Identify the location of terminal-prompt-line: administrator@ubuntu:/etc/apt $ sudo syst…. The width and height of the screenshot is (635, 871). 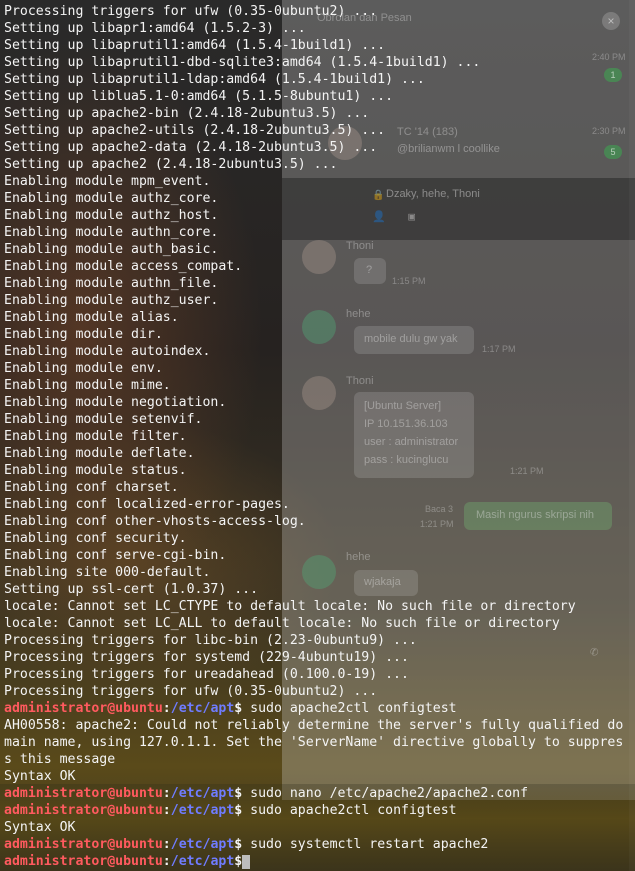
(316, 844).